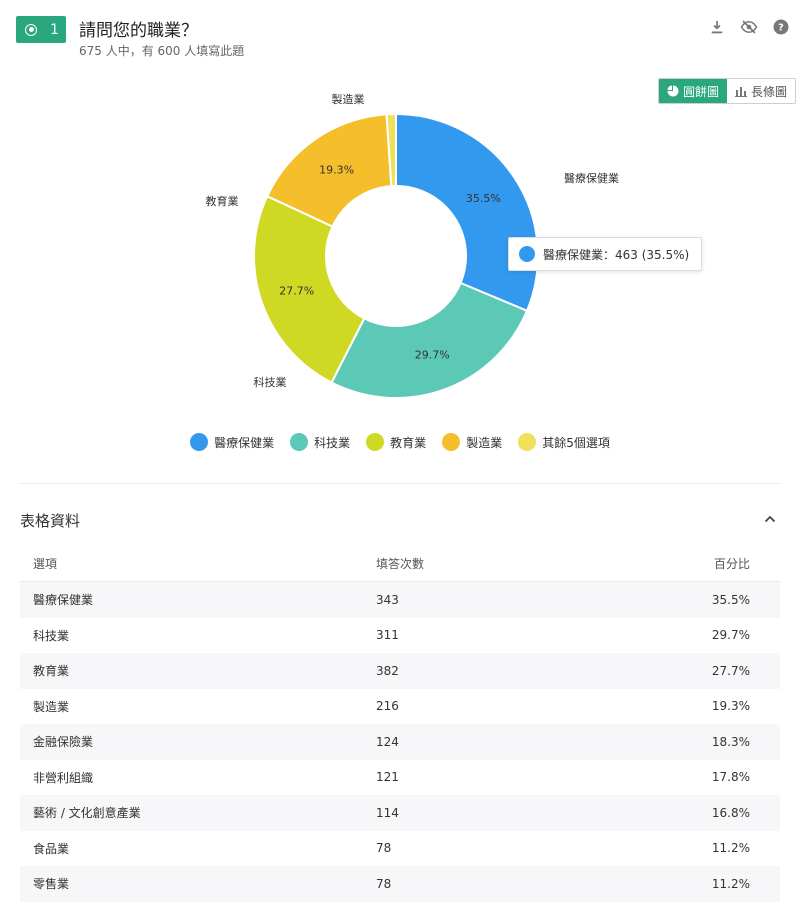  What do you see at coordinates (41, 29) in the screenshot?
I see `question-number-badge: 1` at bounding box center [41, 29].